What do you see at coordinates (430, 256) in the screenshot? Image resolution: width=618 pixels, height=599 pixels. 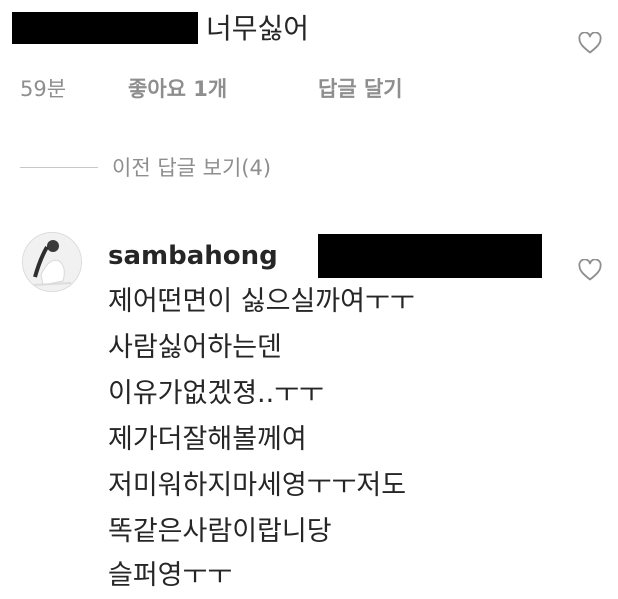 I see `redacted-name` at bounding box center [430, 256].